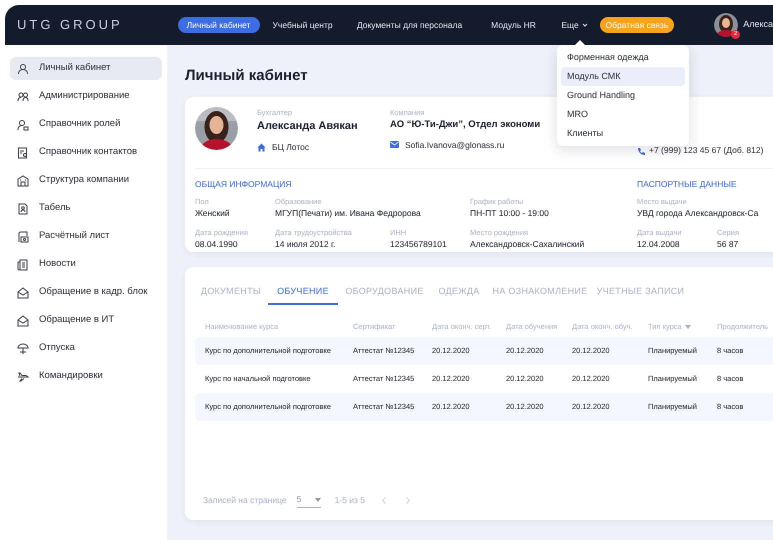  What do you see at coordinates (74, 236) in the screenshot?
I see `sidebar-label: Расчётный лист` at bounding box center [74, 236].